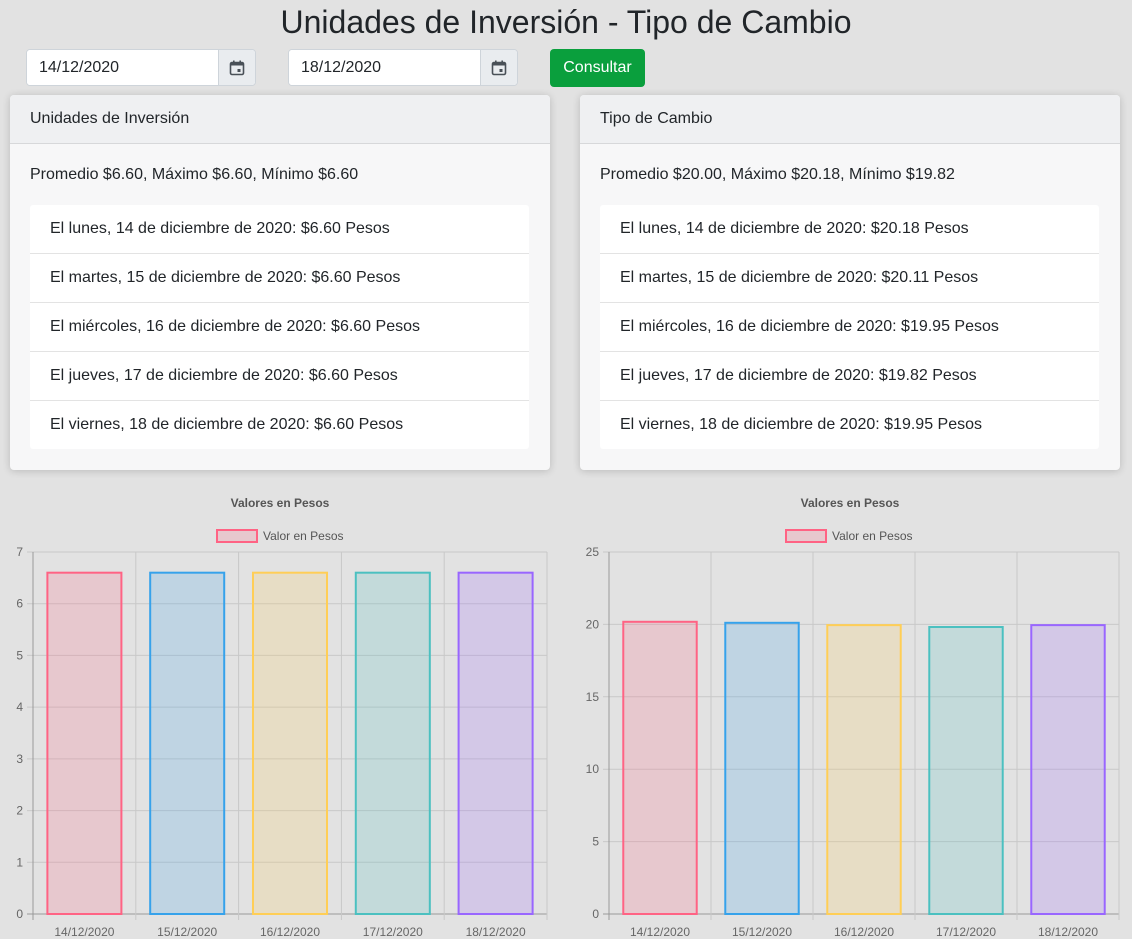 The image size is (1132, 939). I want to click on fx-legend-swatch, so click(806, 536).